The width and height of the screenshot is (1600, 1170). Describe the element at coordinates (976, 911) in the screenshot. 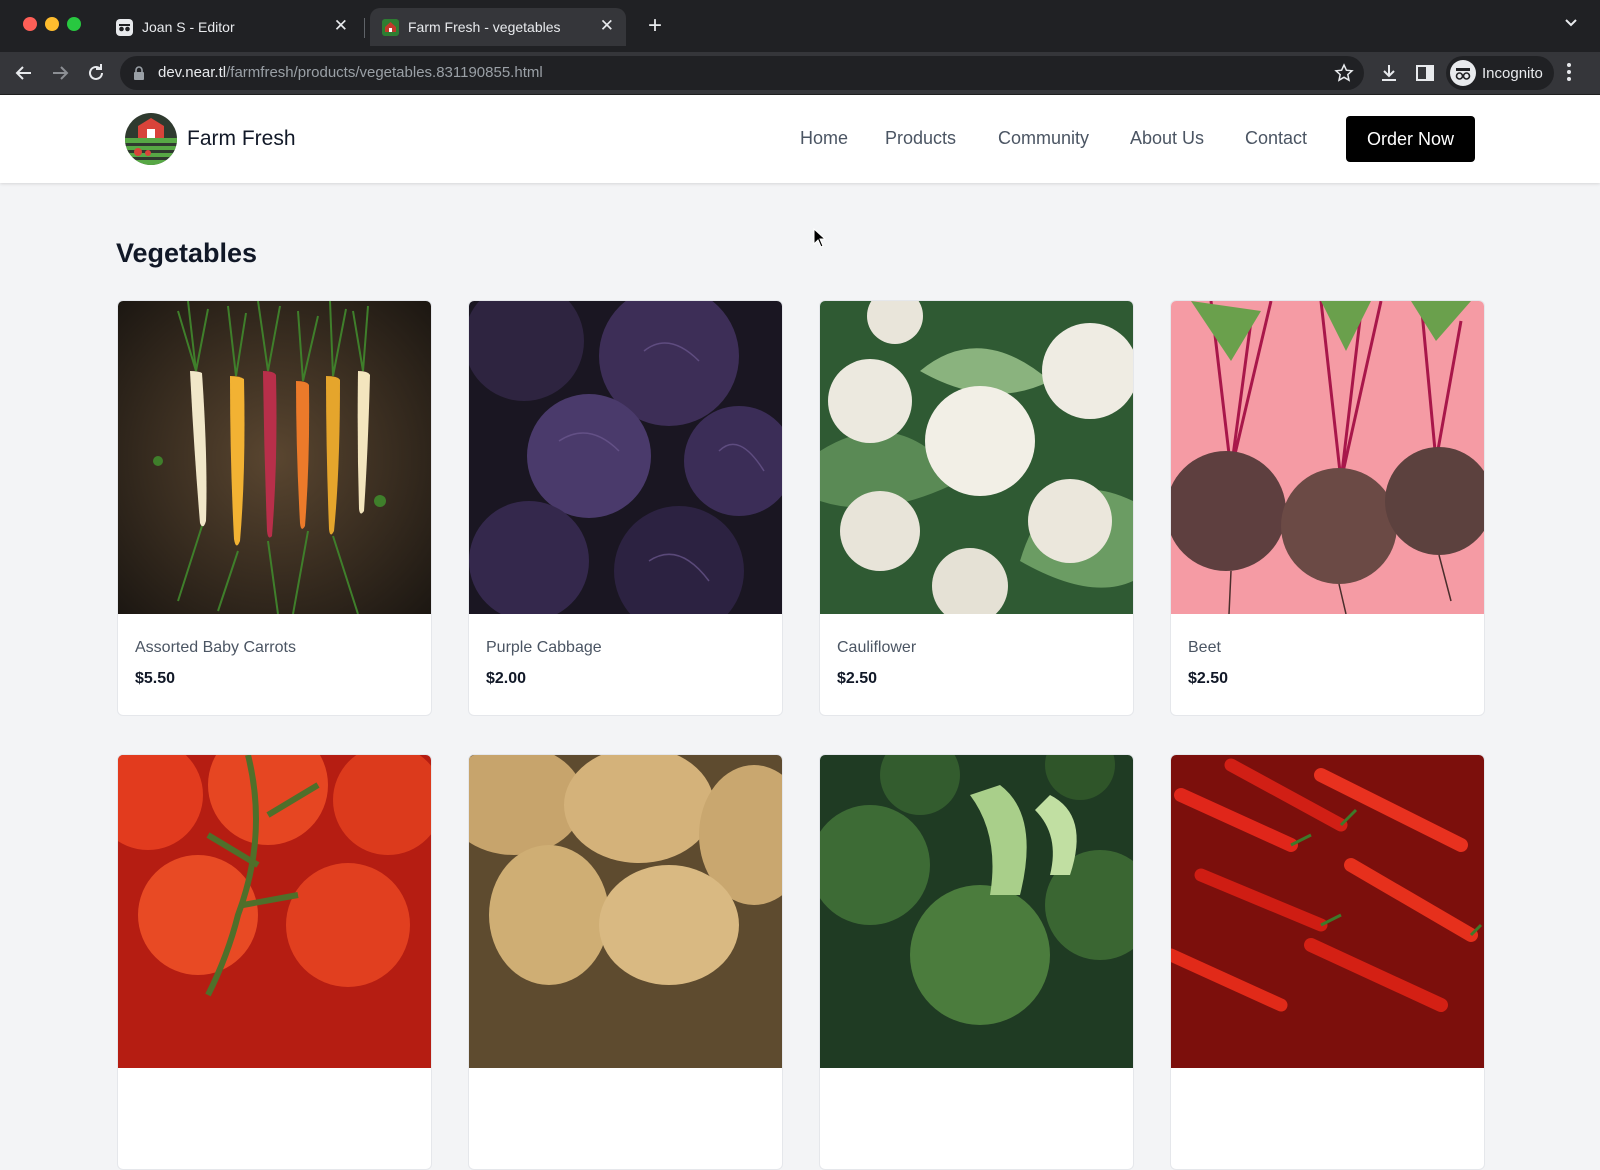

I see `broccoli-image` at that location.